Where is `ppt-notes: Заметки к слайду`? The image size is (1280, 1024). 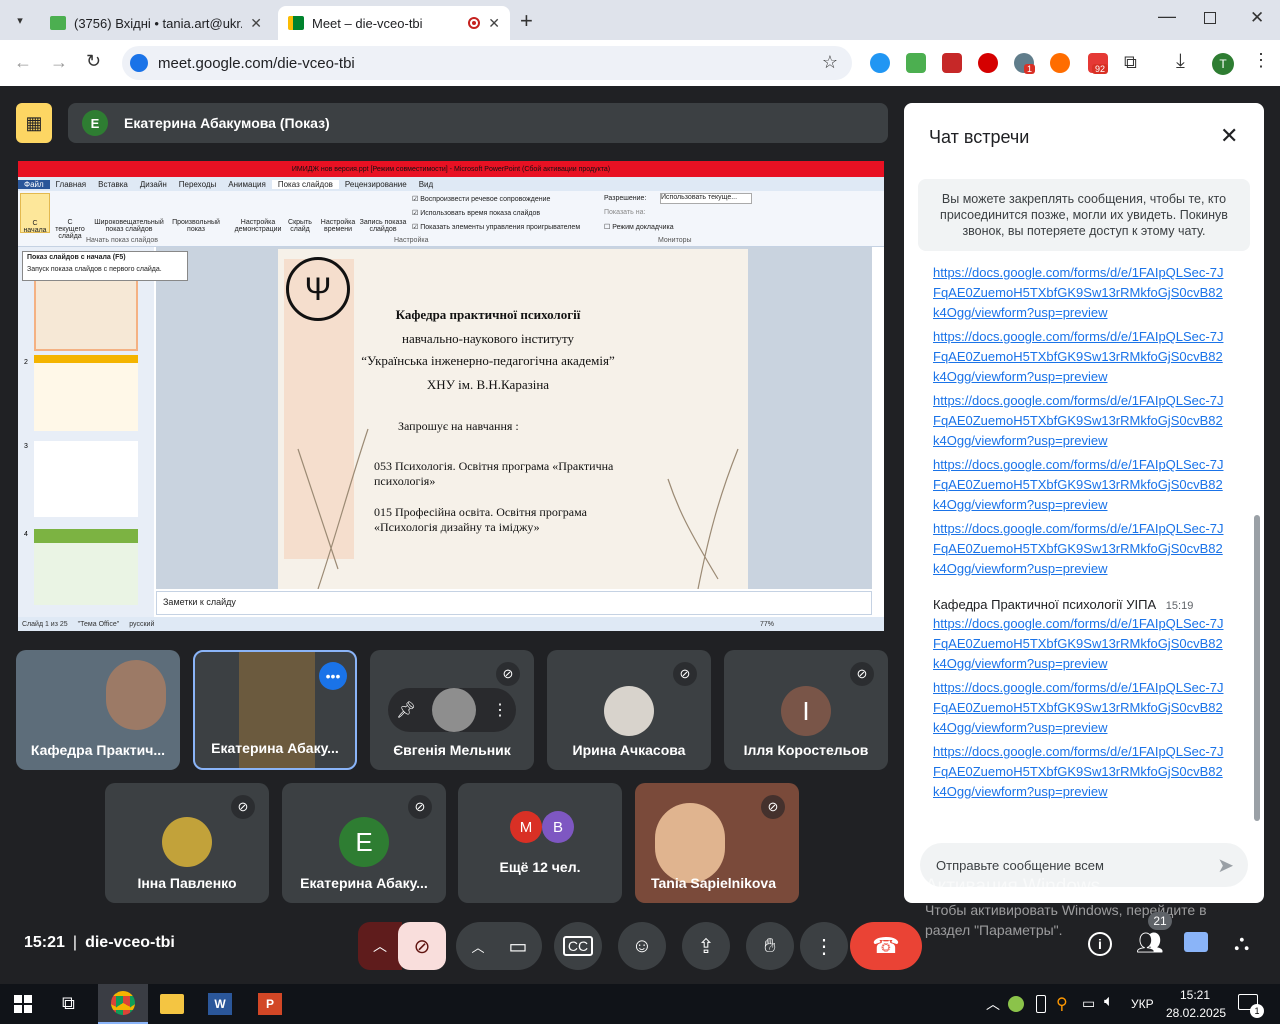
ppt-notes: Заметки к слайду is located at coordinates (514, 603).